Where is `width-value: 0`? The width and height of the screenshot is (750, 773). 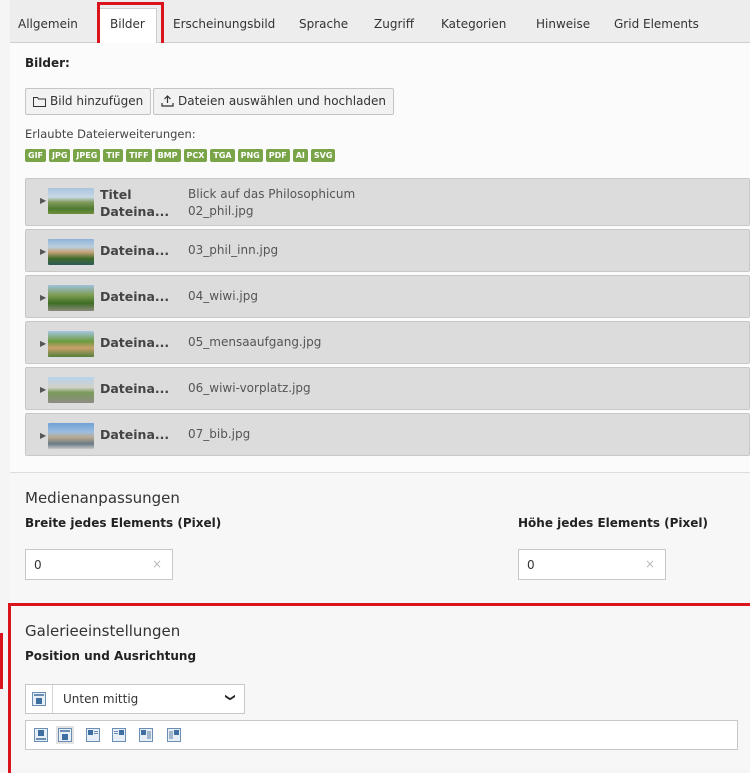 width-value: 0 is located at coordinates (38, 565).